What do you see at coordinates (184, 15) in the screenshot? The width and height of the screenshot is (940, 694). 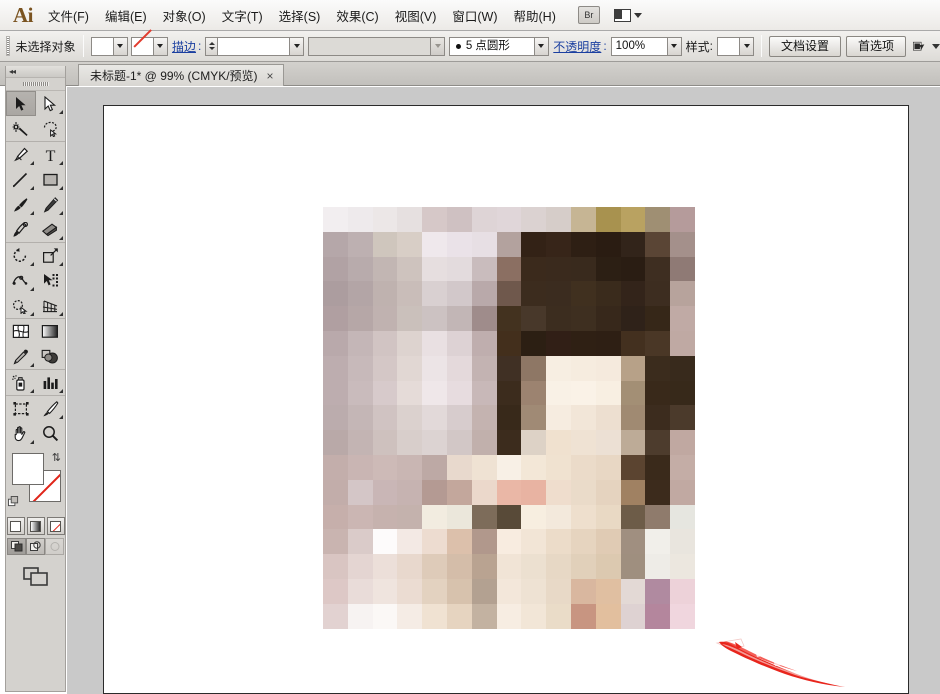 I see `menu-object: 对象(O)` at bounding box center [184, 15].